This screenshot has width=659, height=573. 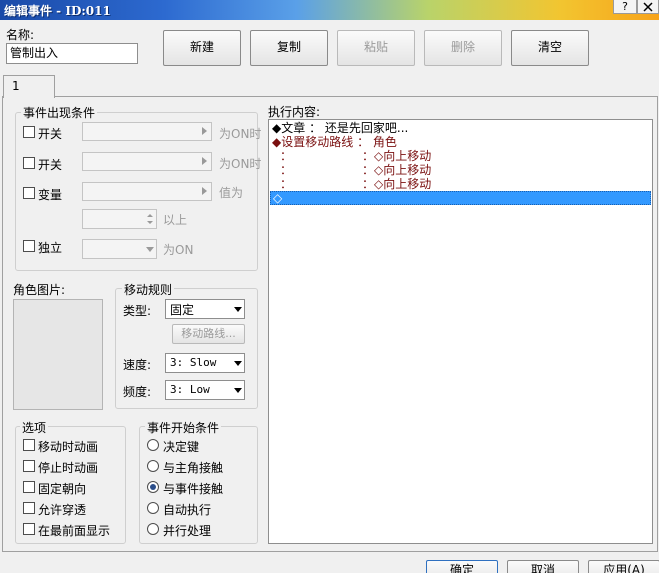 I want to click on delete-button: 删除, so click(x=463, y=48).